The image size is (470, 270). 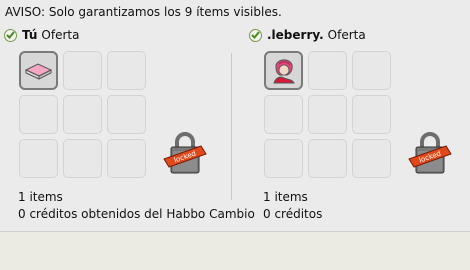 What do you see at coordinates (231, 126) in the screenshot?
I see `offer-divider` at bounding box center [231, 126].